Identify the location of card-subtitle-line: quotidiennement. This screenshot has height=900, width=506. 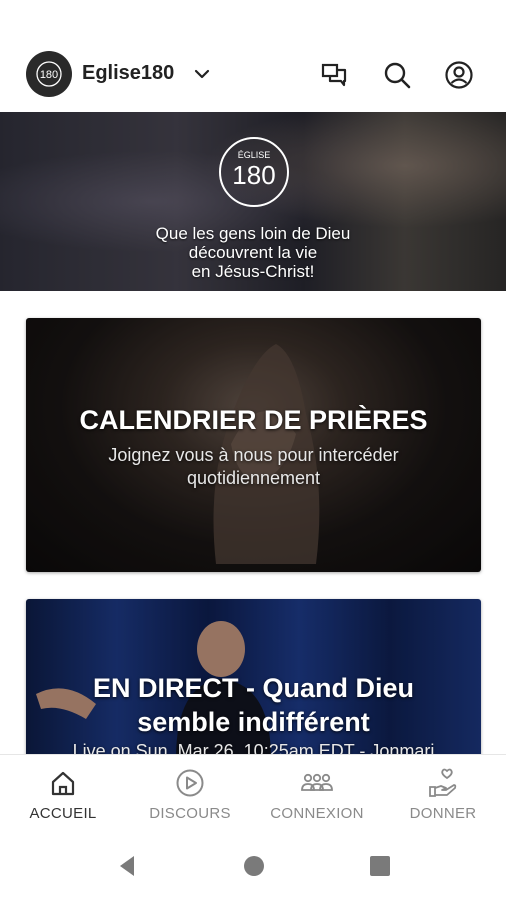
(253, 478).